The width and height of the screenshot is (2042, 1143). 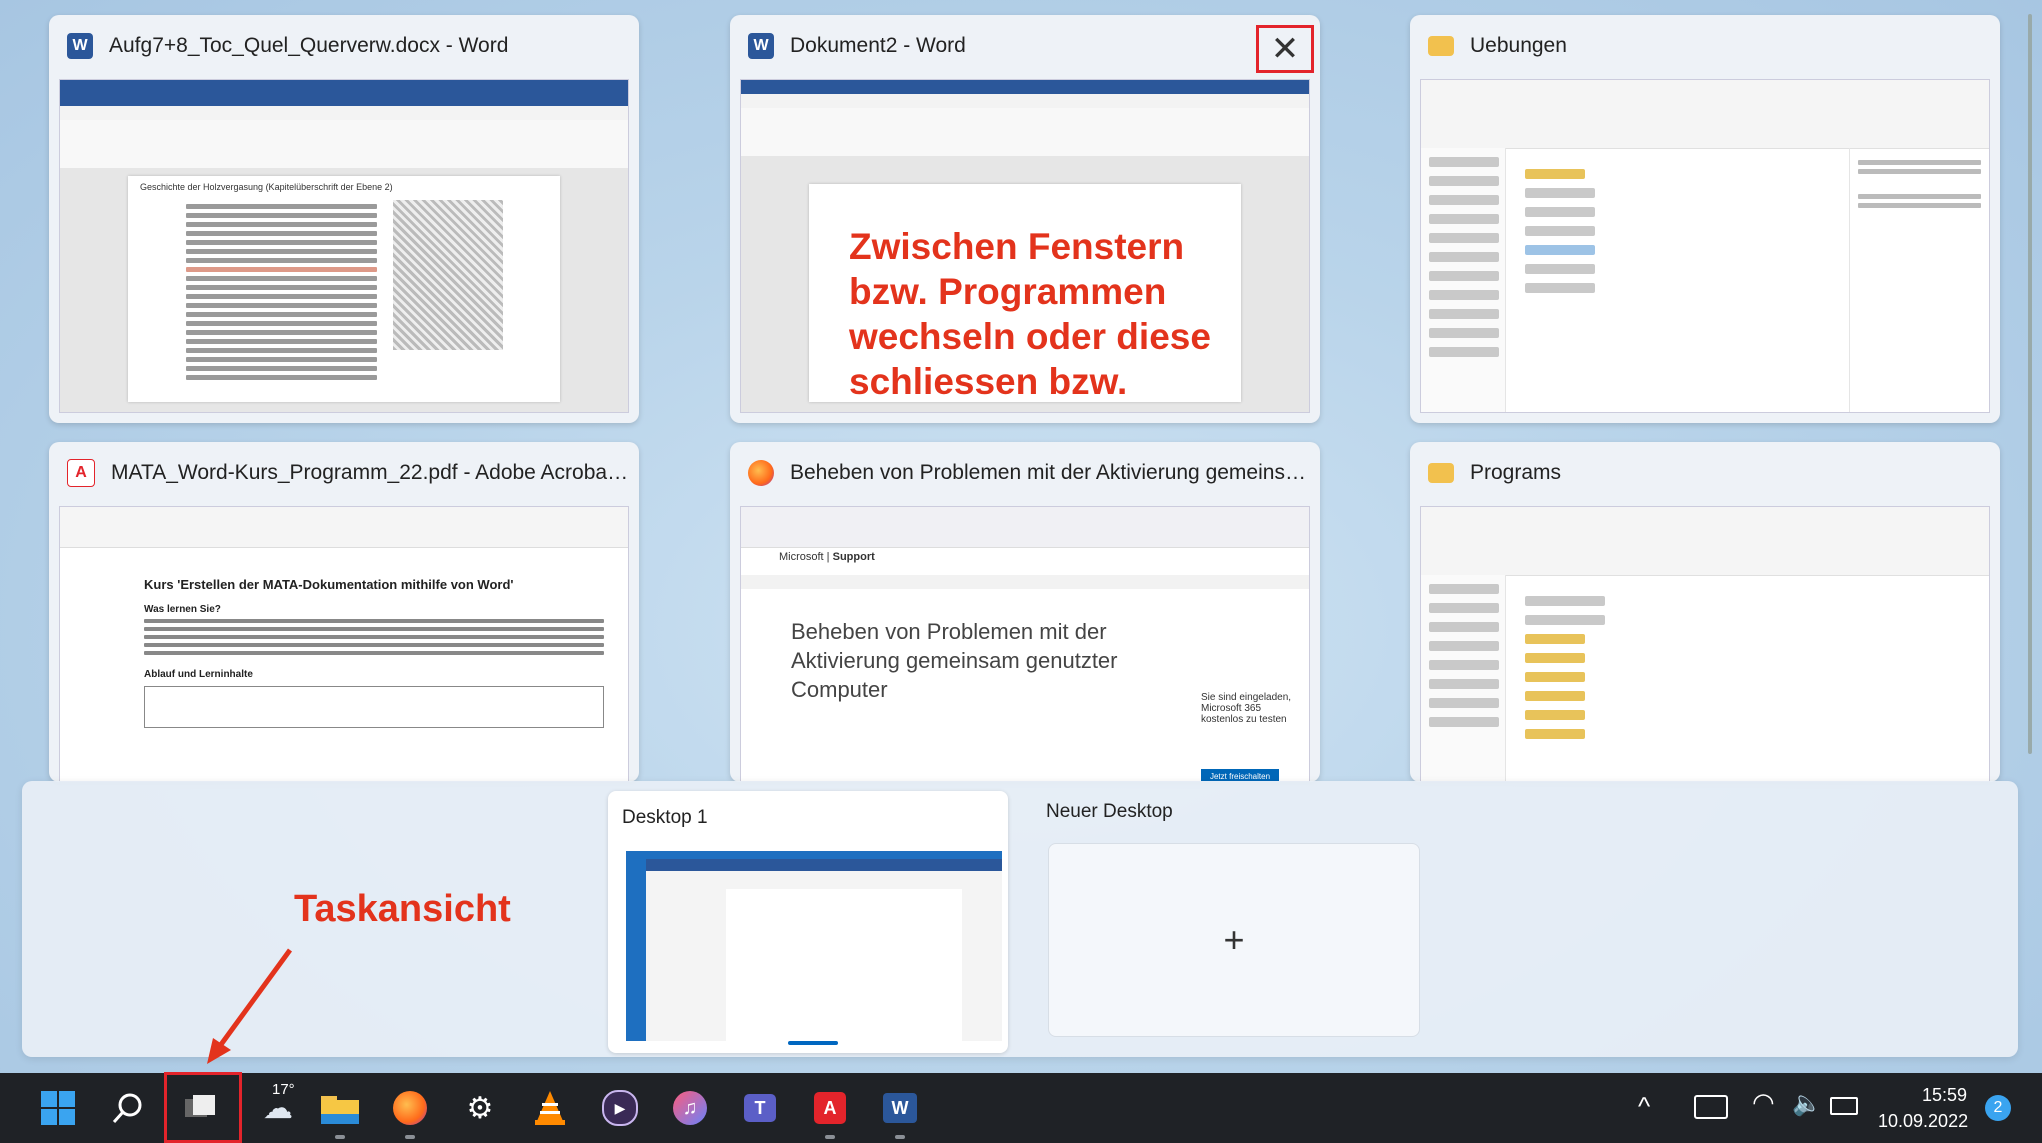 I want to click on browser-chrome, so click(x=1025, y=527).